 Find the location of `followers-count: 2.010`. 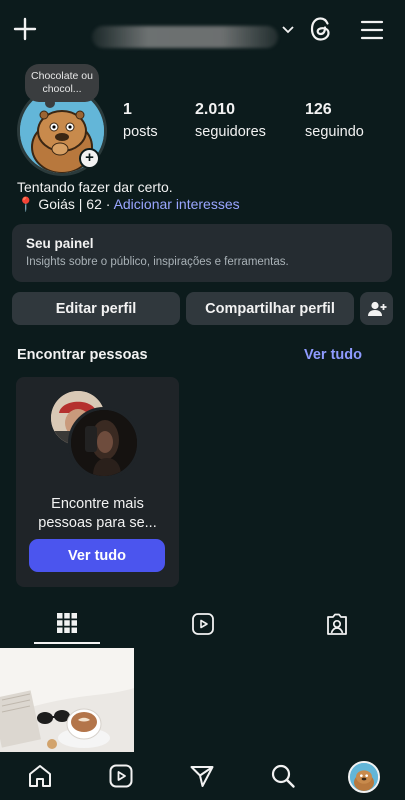

followers-count: 2.010 is located at coordinates (215, 109).